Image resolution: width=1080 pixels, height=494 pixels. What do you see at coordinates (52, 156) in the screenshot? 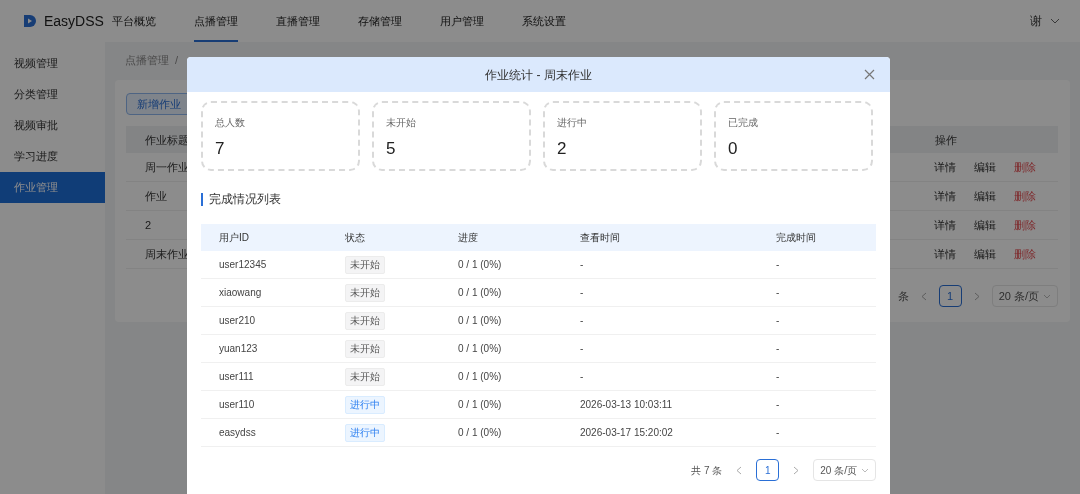
I see `sidebar-item: 学习进度` at bounding box center [52, 156].